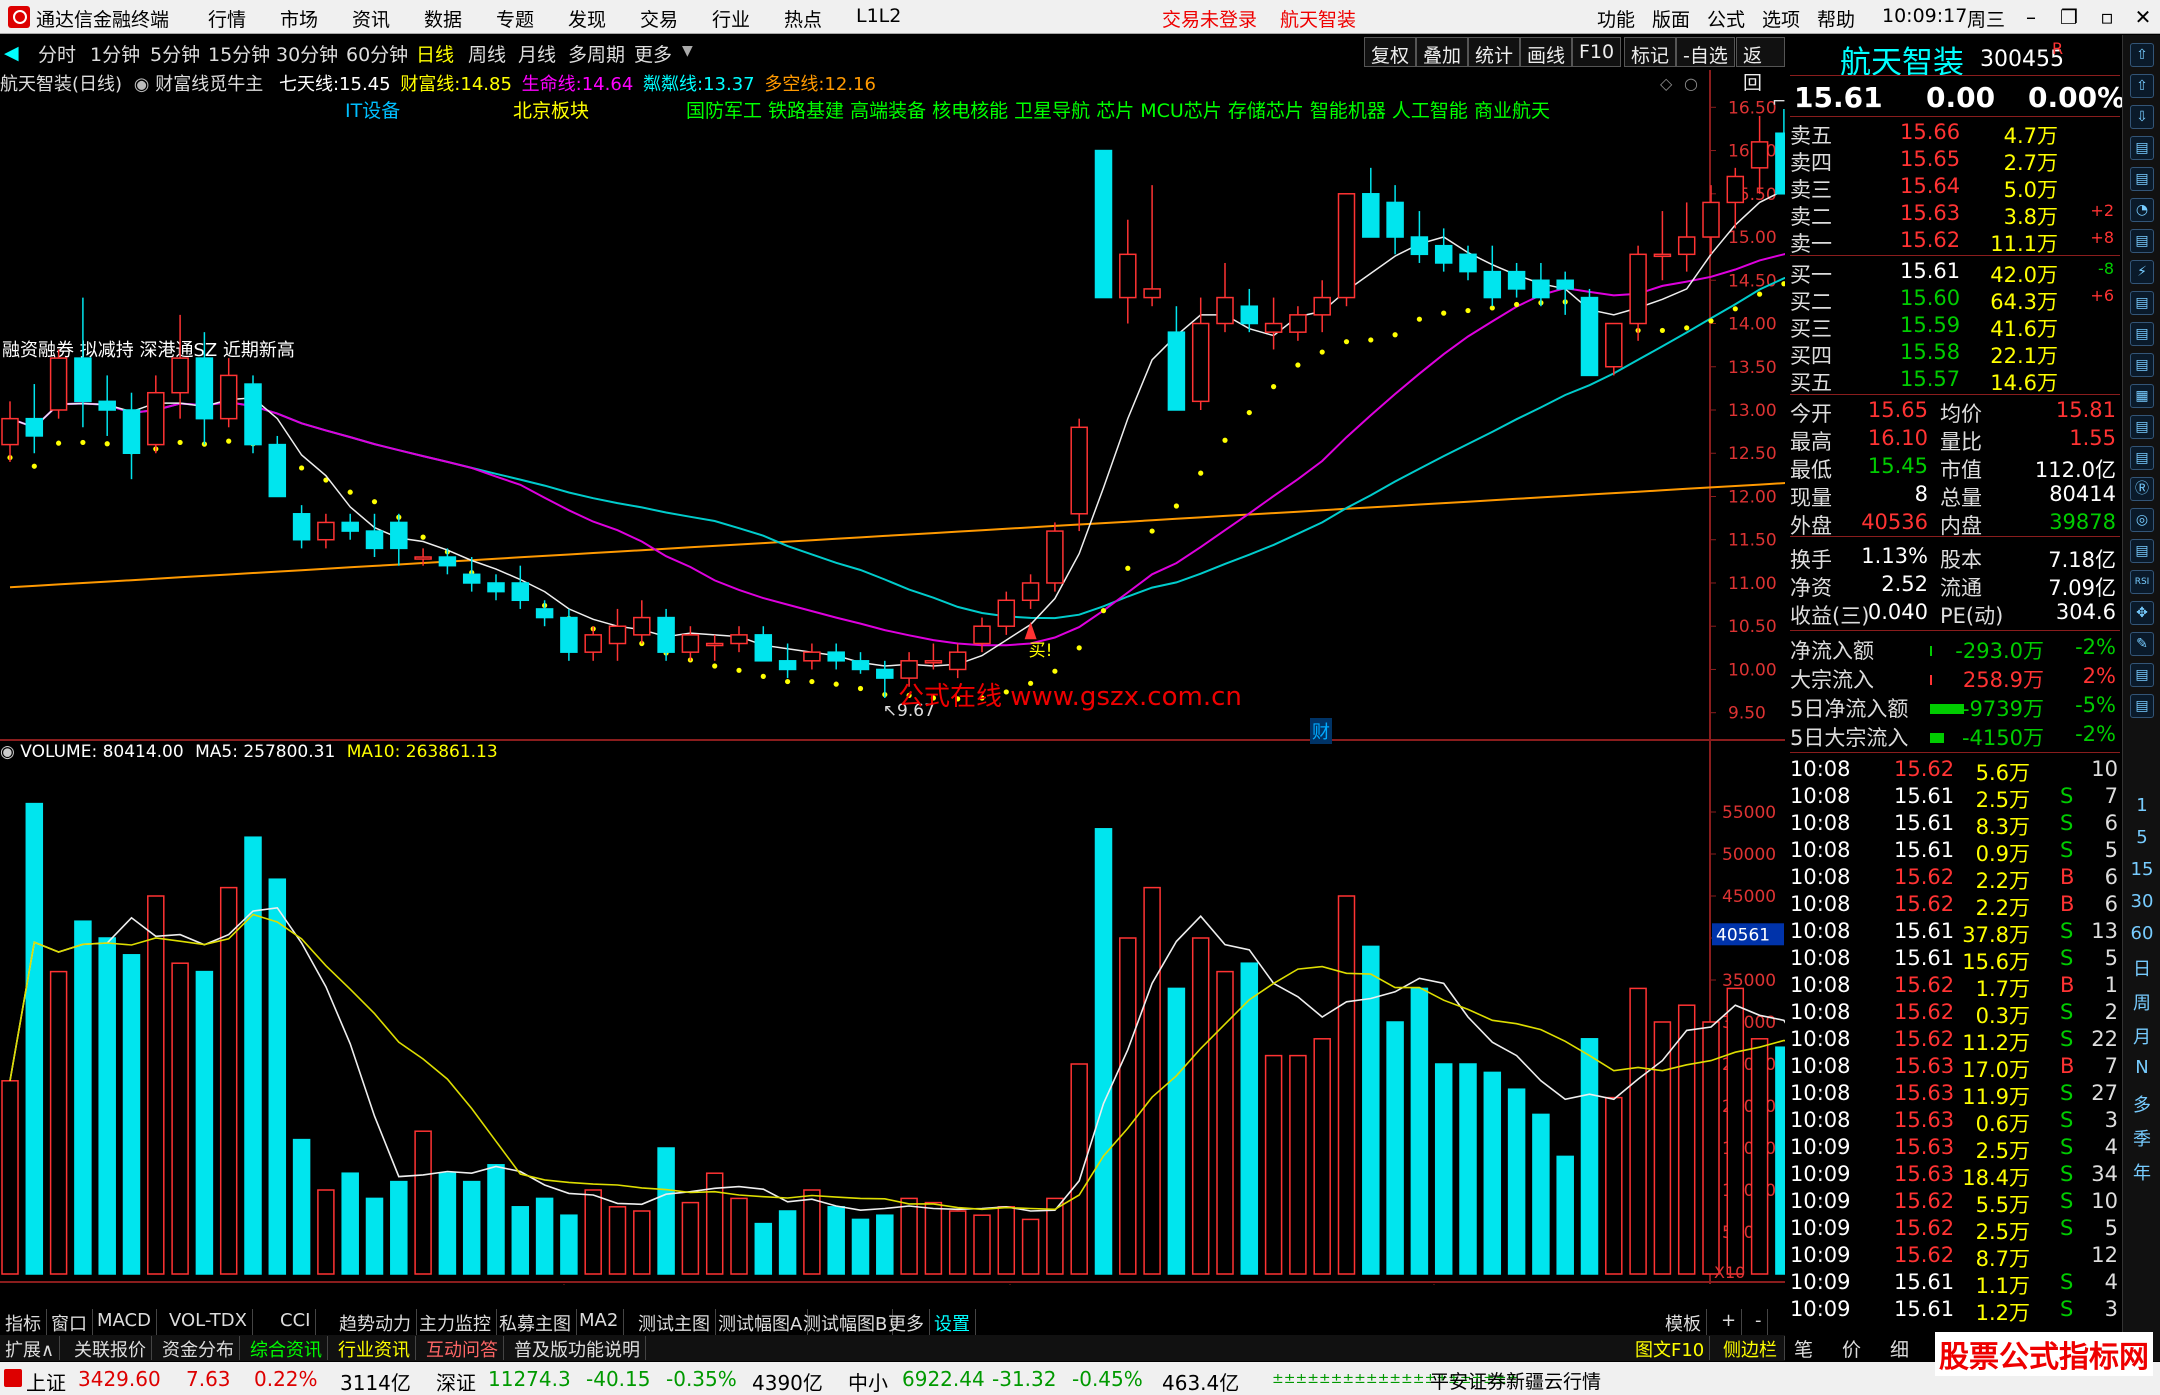  Describe the element at coordinates (239, 53) in the screenshot. I see `period-tab: 15分钟` at that location.